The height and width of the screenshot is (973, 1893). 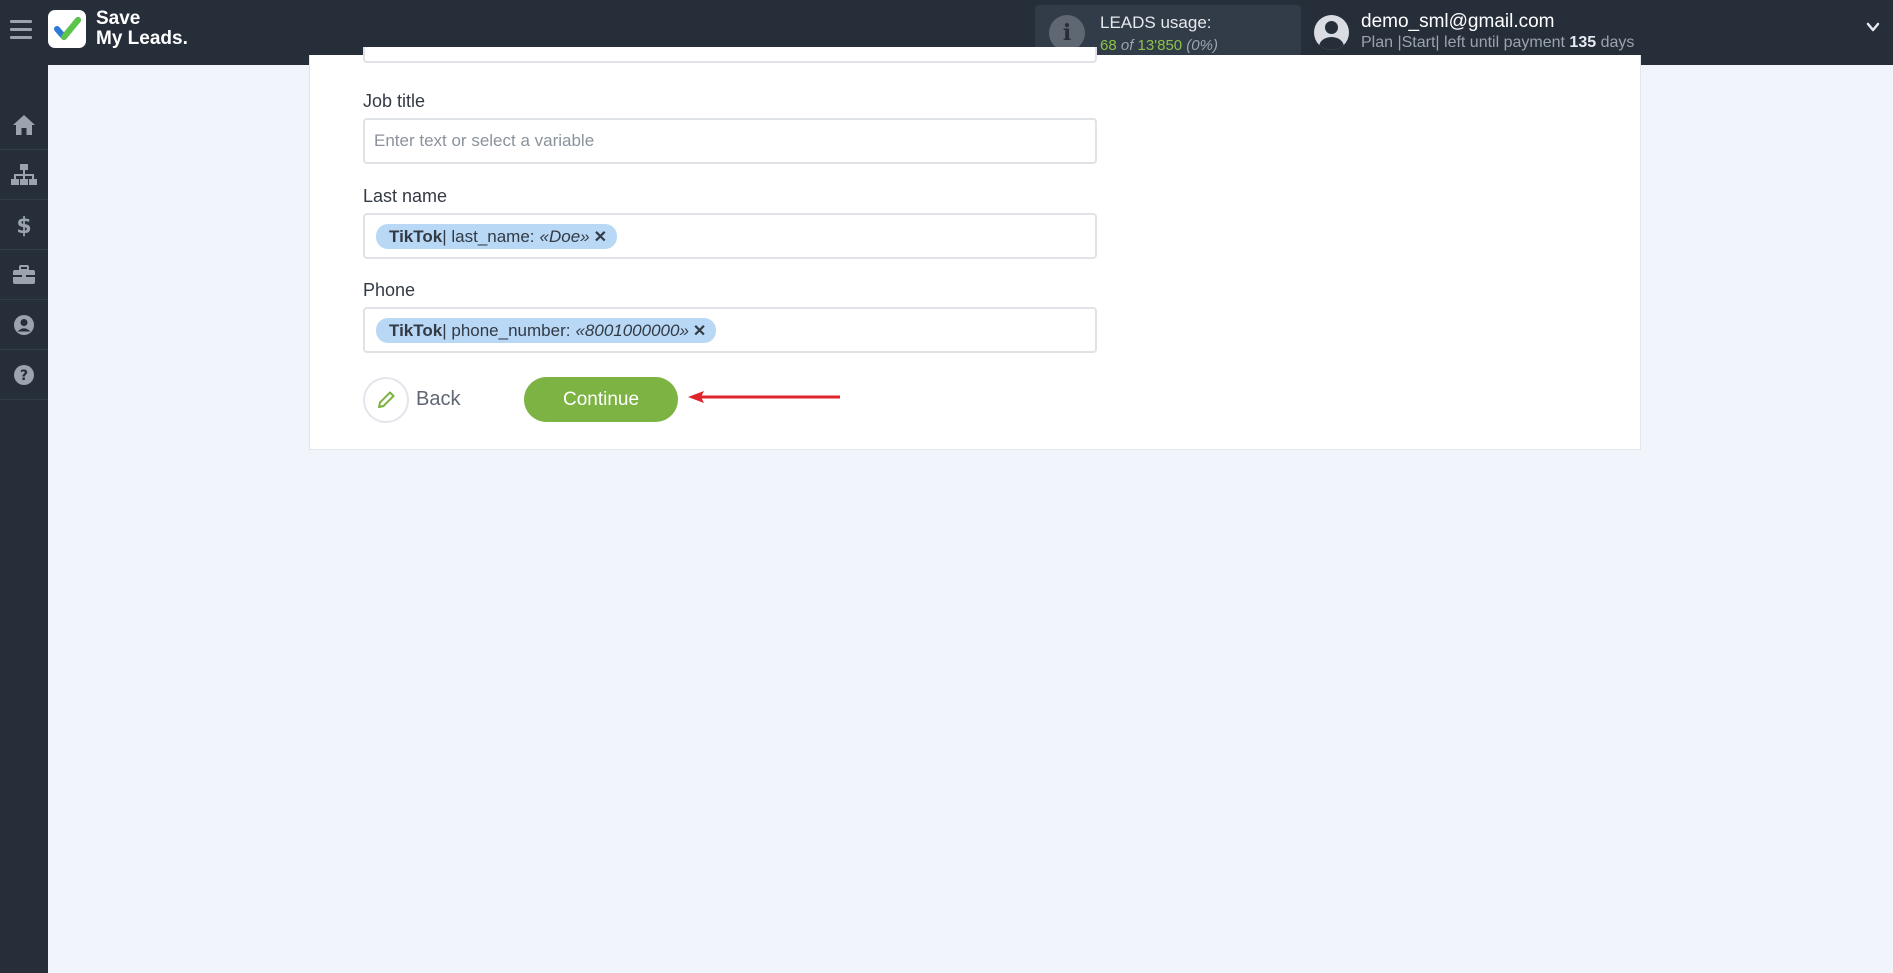 What do you see at coordinates (730, 236) in the screenshot?
I see `last-name-input: TikTok | last_name: «Doe» ✕` at bounding box center [730, 236].